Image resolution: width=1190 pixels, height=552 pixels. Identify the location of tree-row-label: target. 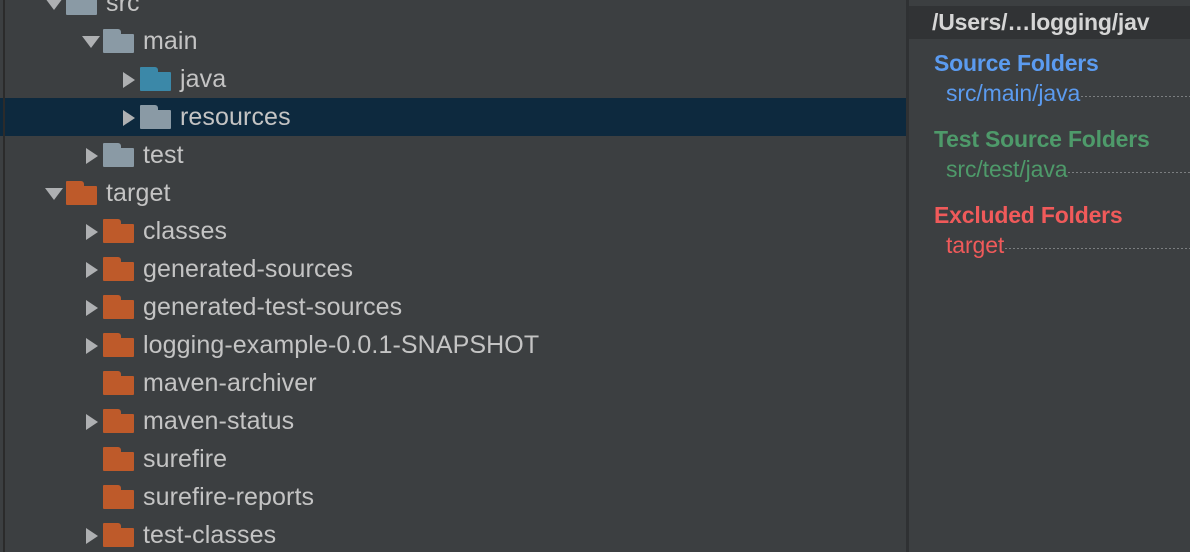
(138, 192).